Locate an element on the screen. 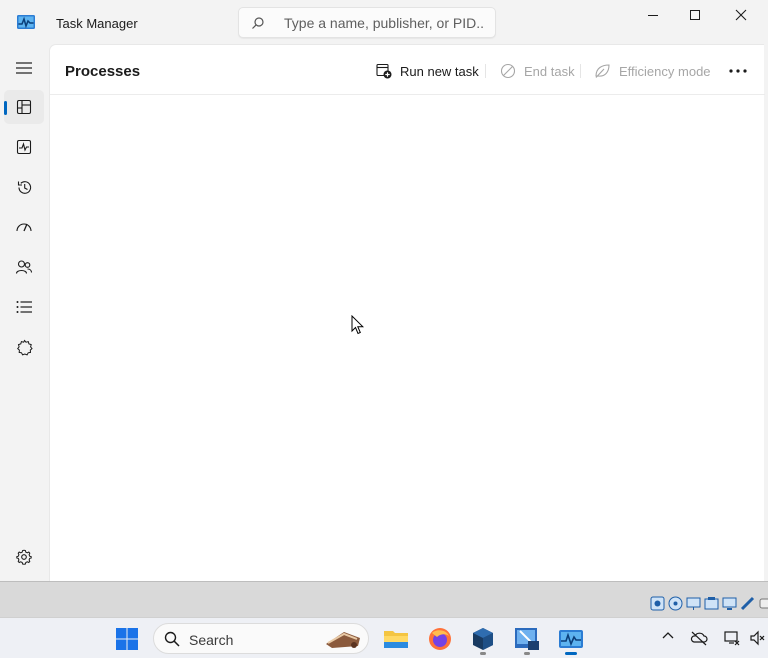 The image size is (768, 658). more-icon is located at coordinates (738, 71).